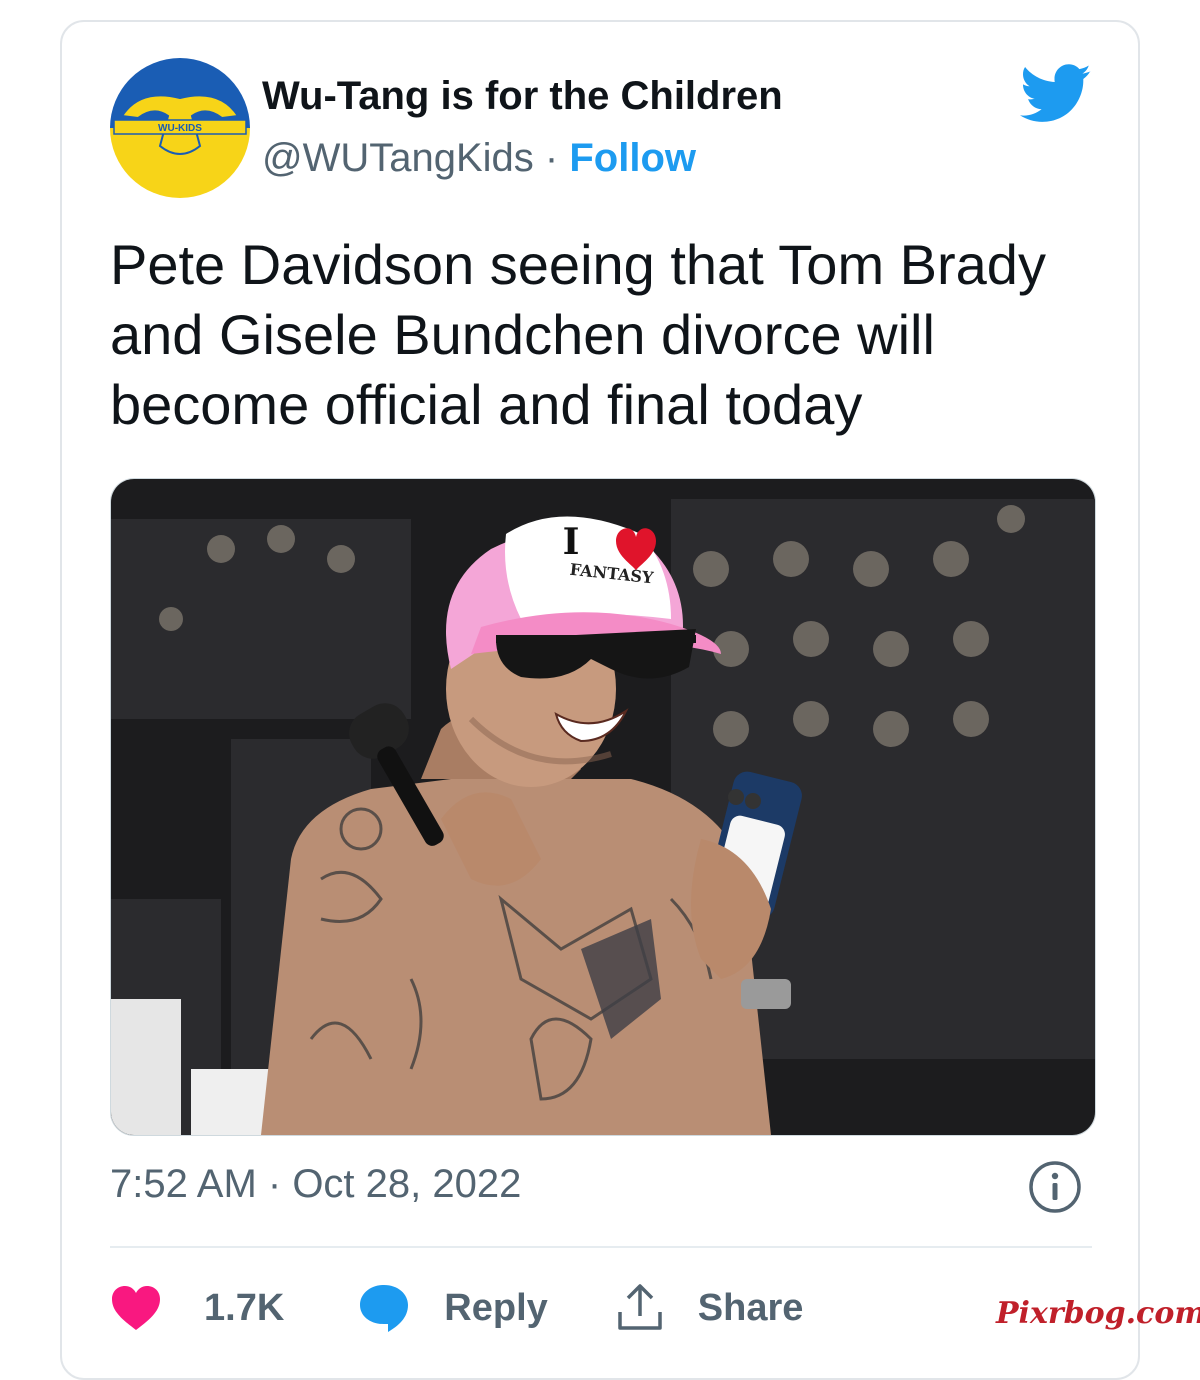 The width and height of the screenshot is (1200, 1380). Describe the element at coordinates (384, 1308) in the screenshot. I see `speech-bubble-icon` at that location.